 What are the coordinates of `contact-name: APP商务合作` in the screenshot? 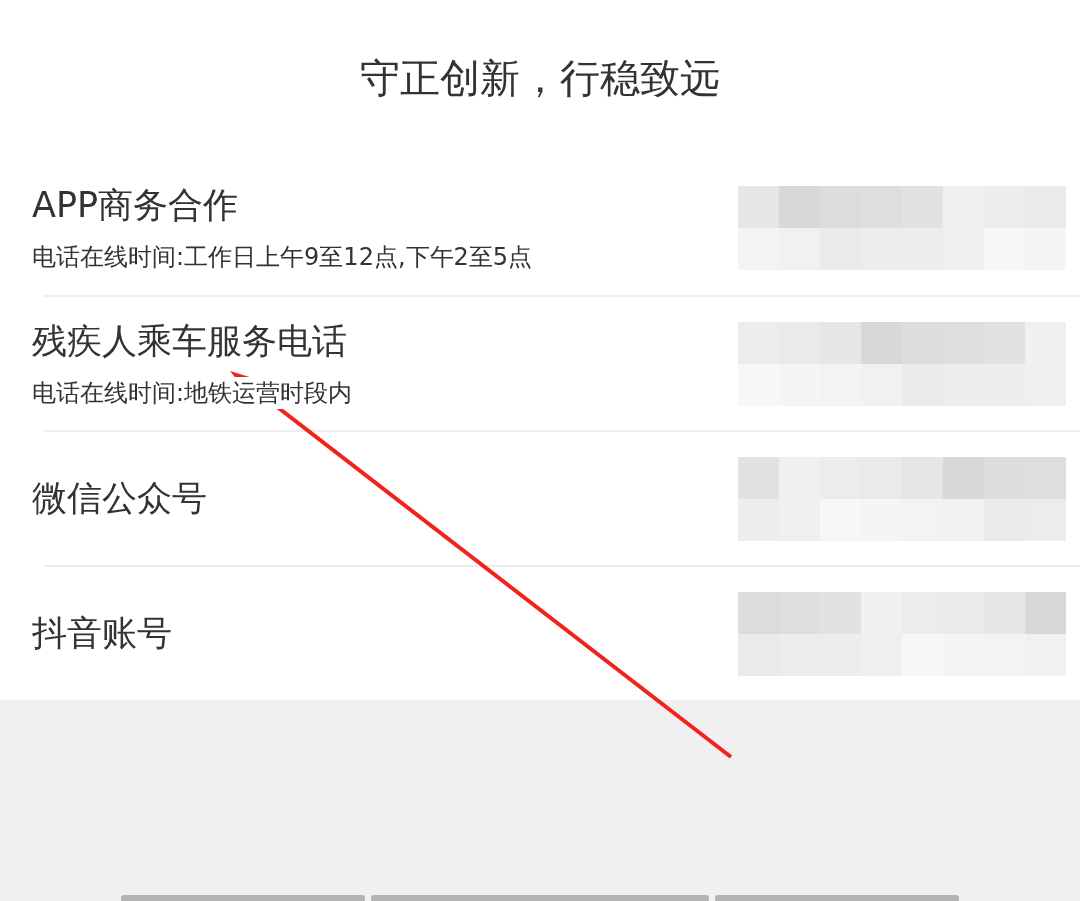 It's located at (136, 205).